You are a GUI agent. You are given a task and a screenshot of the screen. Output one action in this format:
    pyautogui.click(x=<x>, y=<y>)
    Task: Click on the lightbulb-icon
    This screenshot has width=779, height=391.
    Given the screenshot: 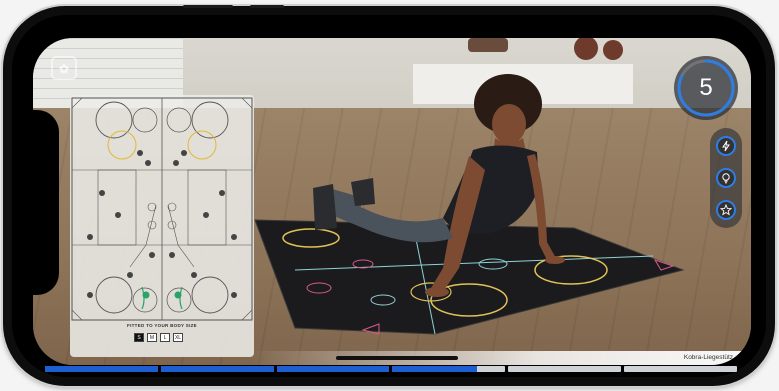 What is the action you would take?
    pyautogui.click(x=726, y=178)
    